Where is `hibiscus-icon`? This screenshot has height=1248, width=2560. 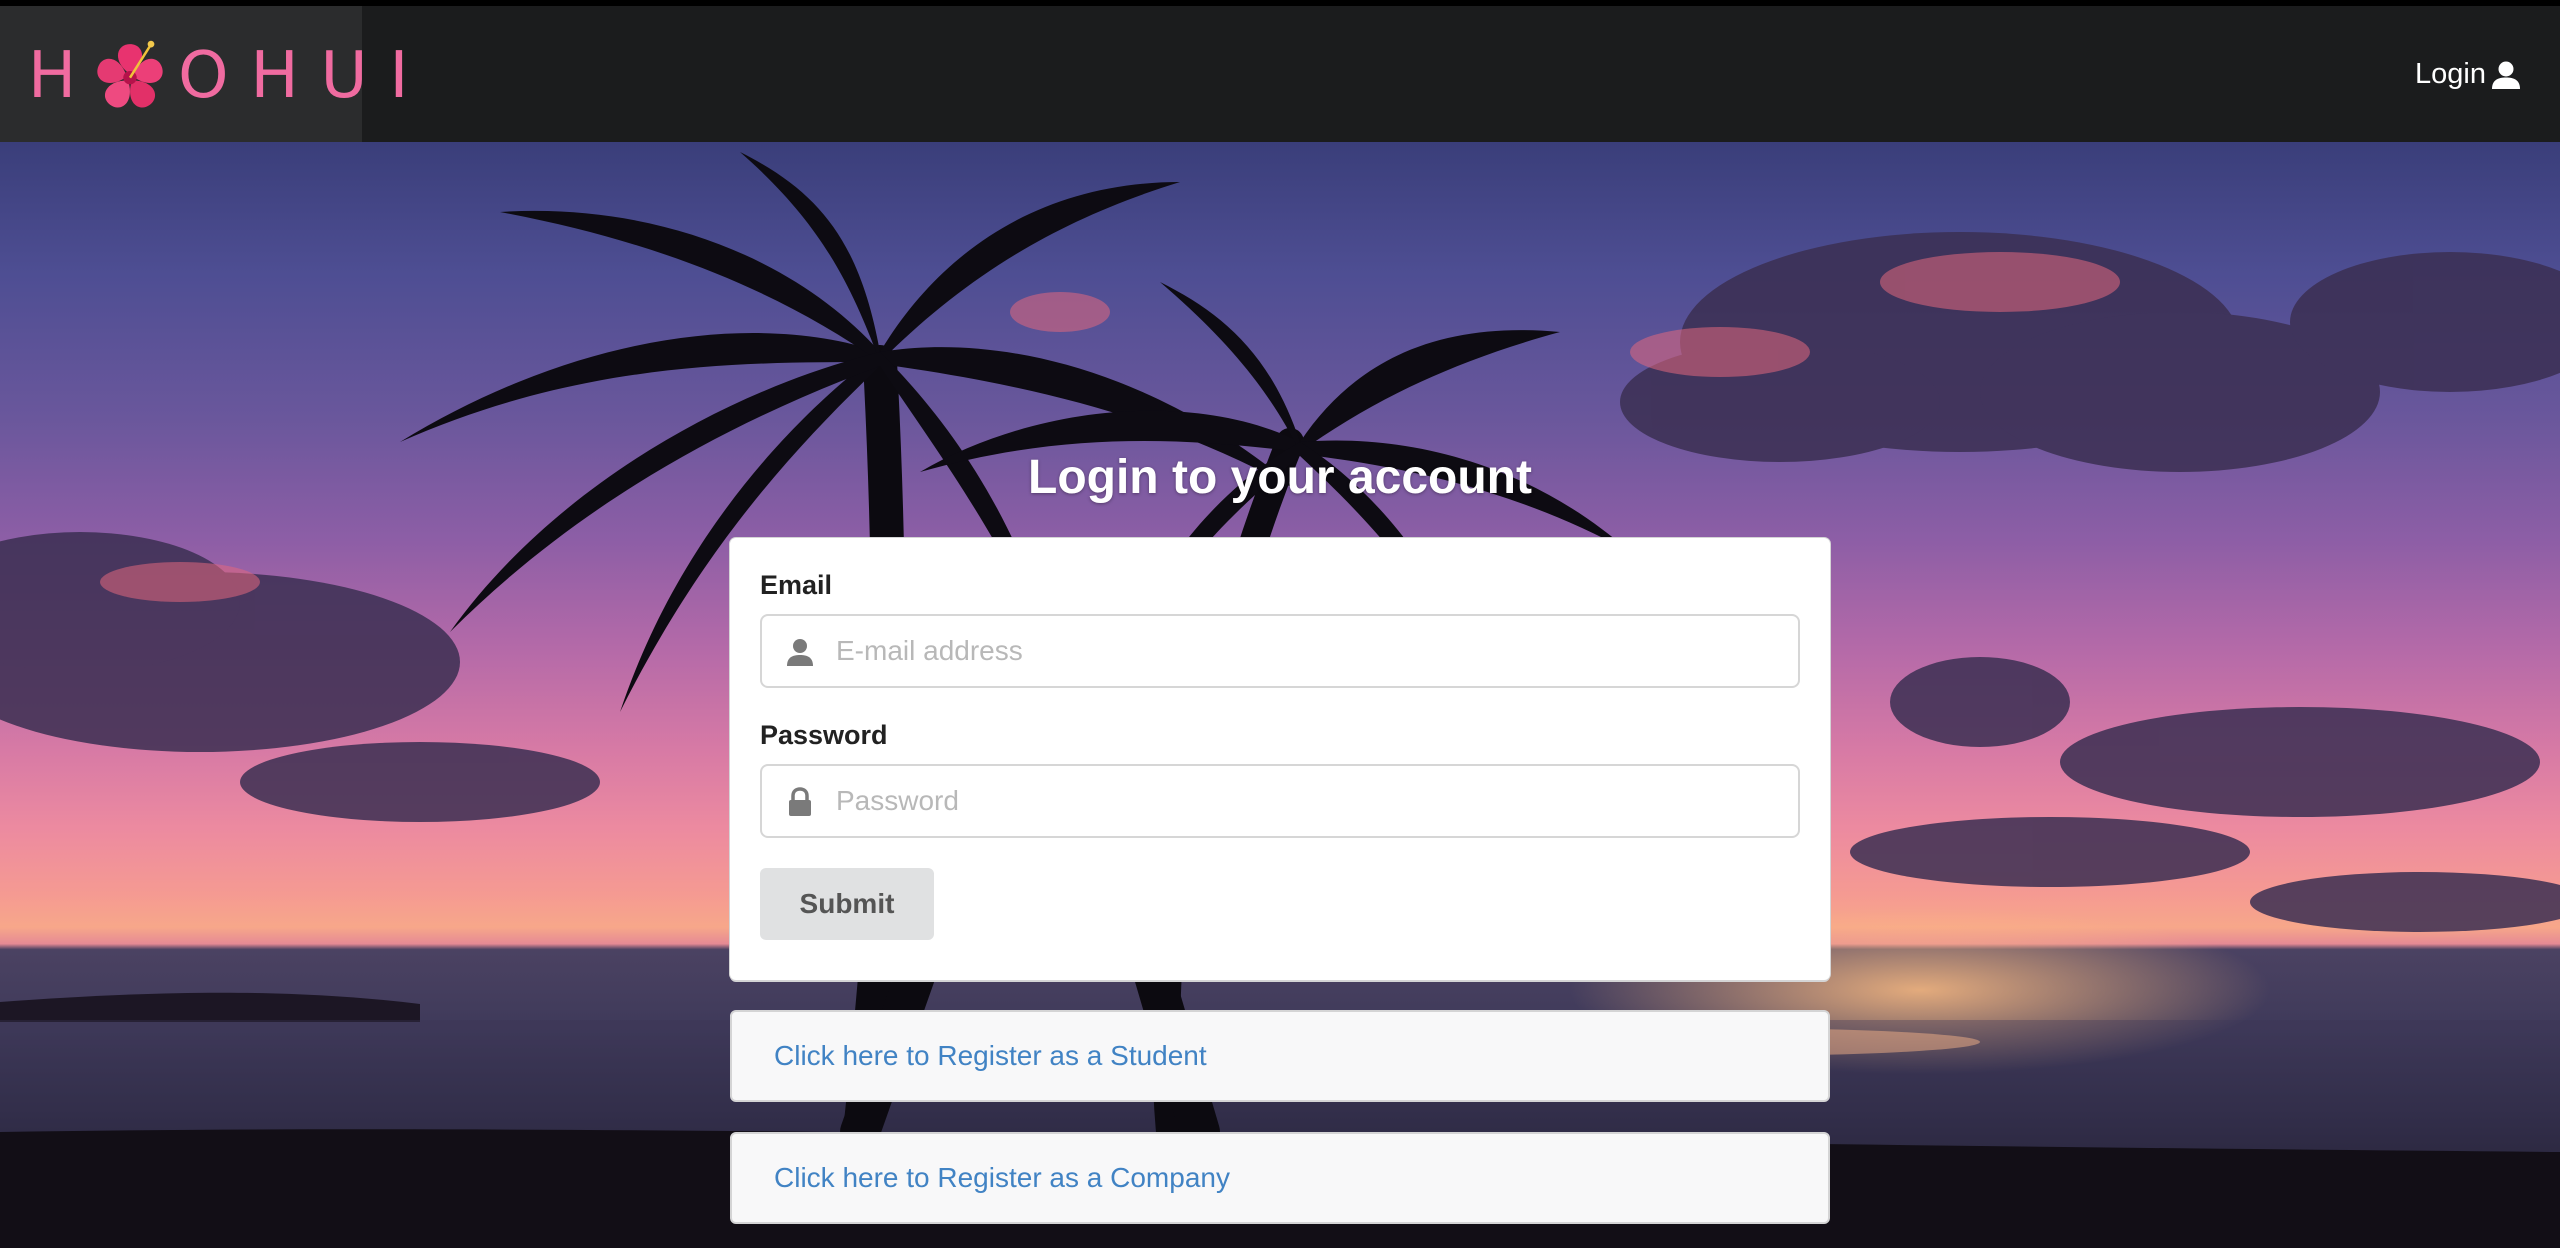
hibiscus-icon is located at coordinates (130, 74).